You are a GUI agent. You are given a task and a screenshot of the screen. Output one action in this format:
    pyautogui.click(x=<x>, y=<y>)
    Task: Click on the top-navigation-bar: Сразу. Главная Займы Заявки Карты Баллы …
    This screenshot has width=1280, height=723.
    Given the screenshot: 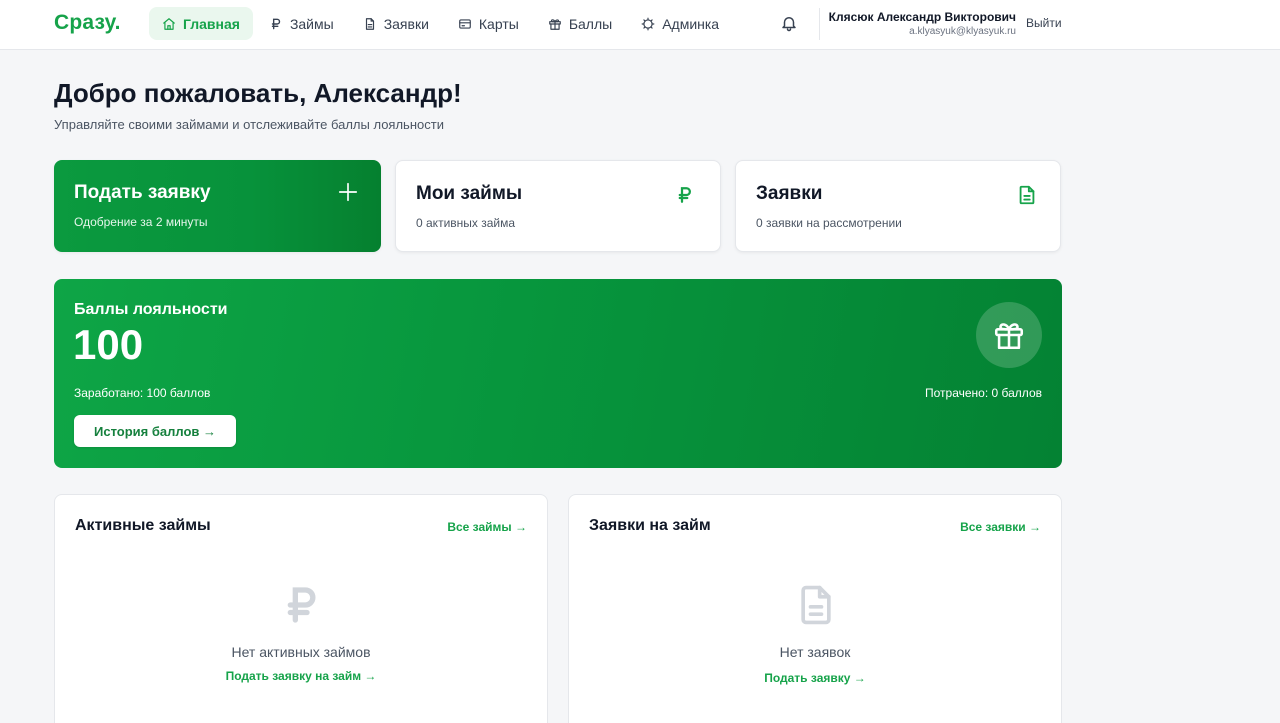 What is the action you would take?
    pyautogui.click(x=640, y=25)
    